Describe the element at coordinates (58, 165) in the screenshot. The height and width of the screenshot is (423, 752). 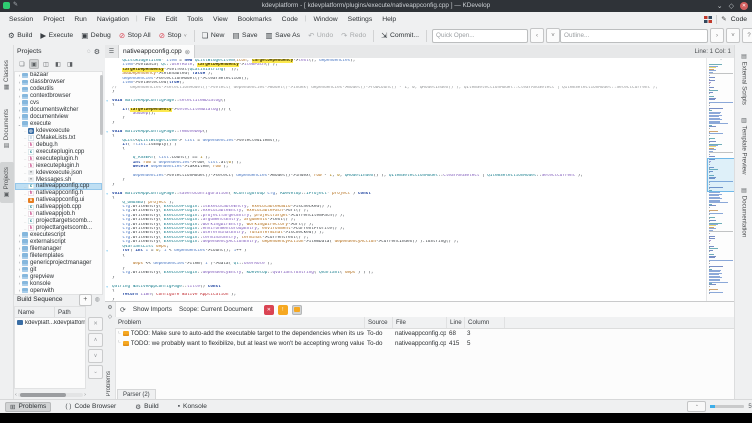
I see `tree-item-iexecuteplugin-h: ‒ h iexecuteplugin.h` at that location.